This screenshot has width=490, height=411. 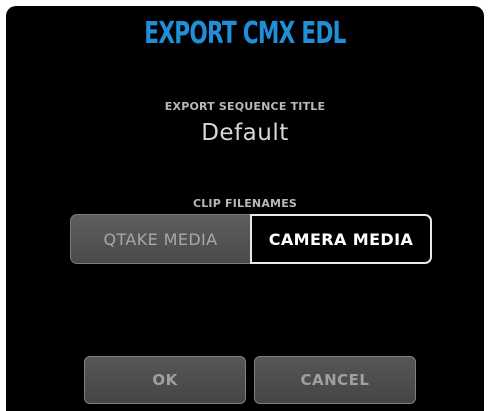 What do you see at coordinates (245, 106) in the screenshot?
I see `sequence-title-label: EXPORT SEQUENCE TITLE` at bounding box center [245, 106].